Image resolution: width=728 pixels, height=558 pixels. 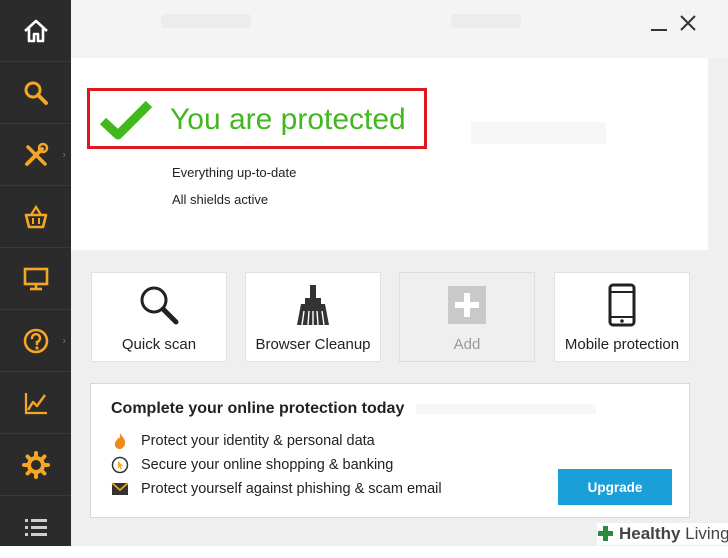 What do you see at coordinates (673, 533) in the screenshot?
I see `watermark-text: Healthy Living` at bounding box center [673, 533].